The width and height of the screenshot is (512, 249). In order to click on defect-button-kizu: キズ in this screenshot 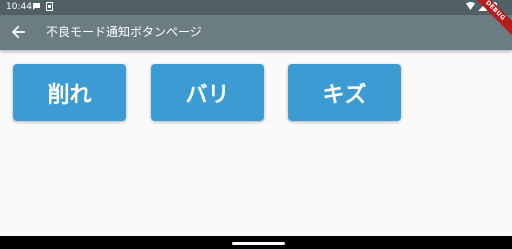, I will do `click(344, 92)`.